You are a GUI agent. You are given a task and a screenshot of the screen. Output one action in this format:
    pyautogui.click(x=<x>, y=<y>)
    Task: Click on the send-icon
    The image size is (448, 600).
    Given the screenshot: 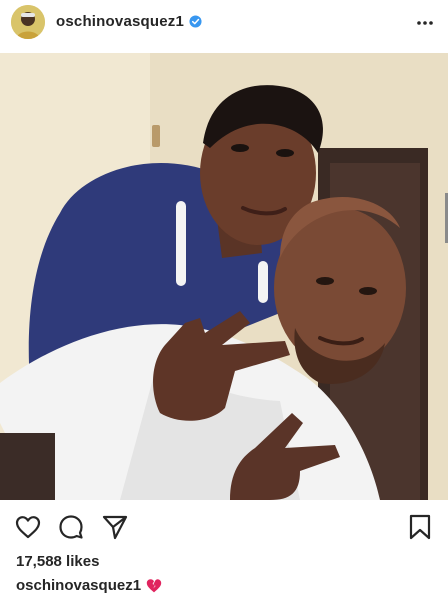 What is the action you would take?
    pyautogui.click(x=115, y=527)
    